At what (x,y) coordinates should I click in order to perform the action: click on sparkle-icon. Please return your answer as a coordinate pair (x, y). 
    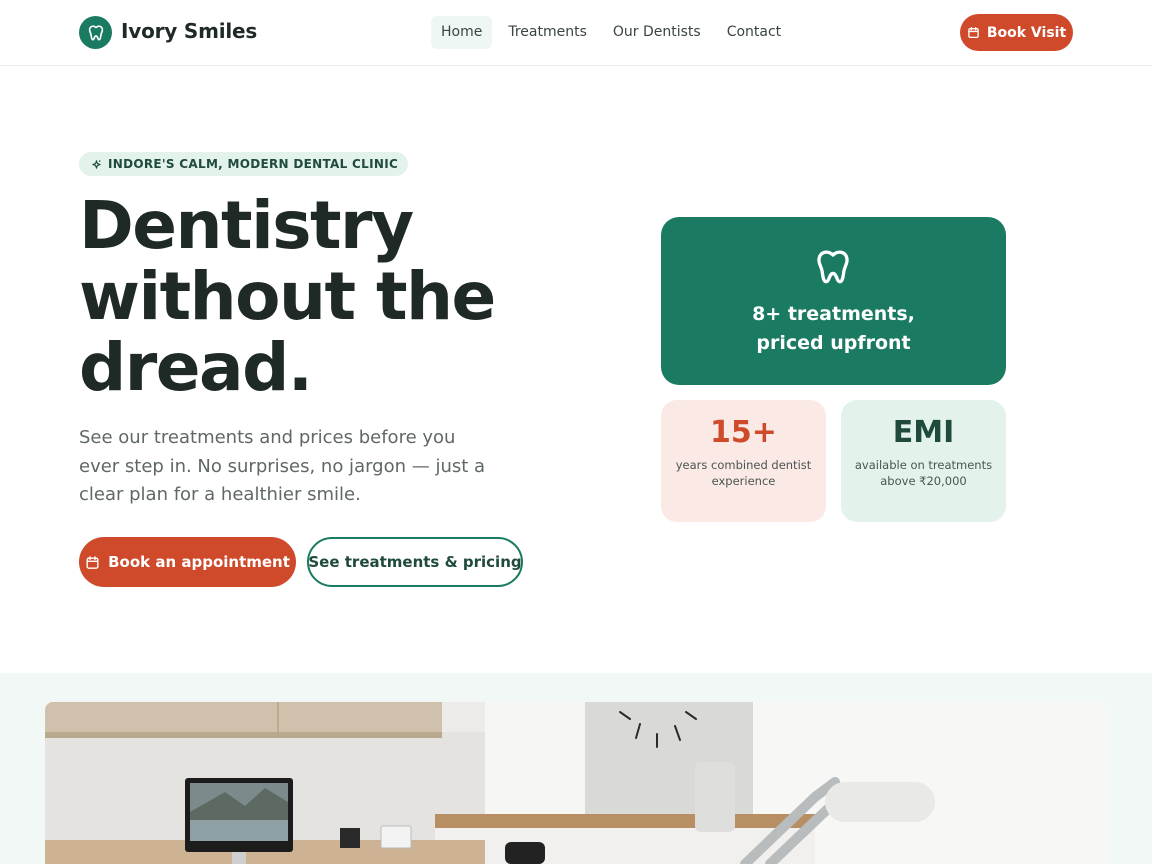
    Looking at the image, I should click on (96, 164).